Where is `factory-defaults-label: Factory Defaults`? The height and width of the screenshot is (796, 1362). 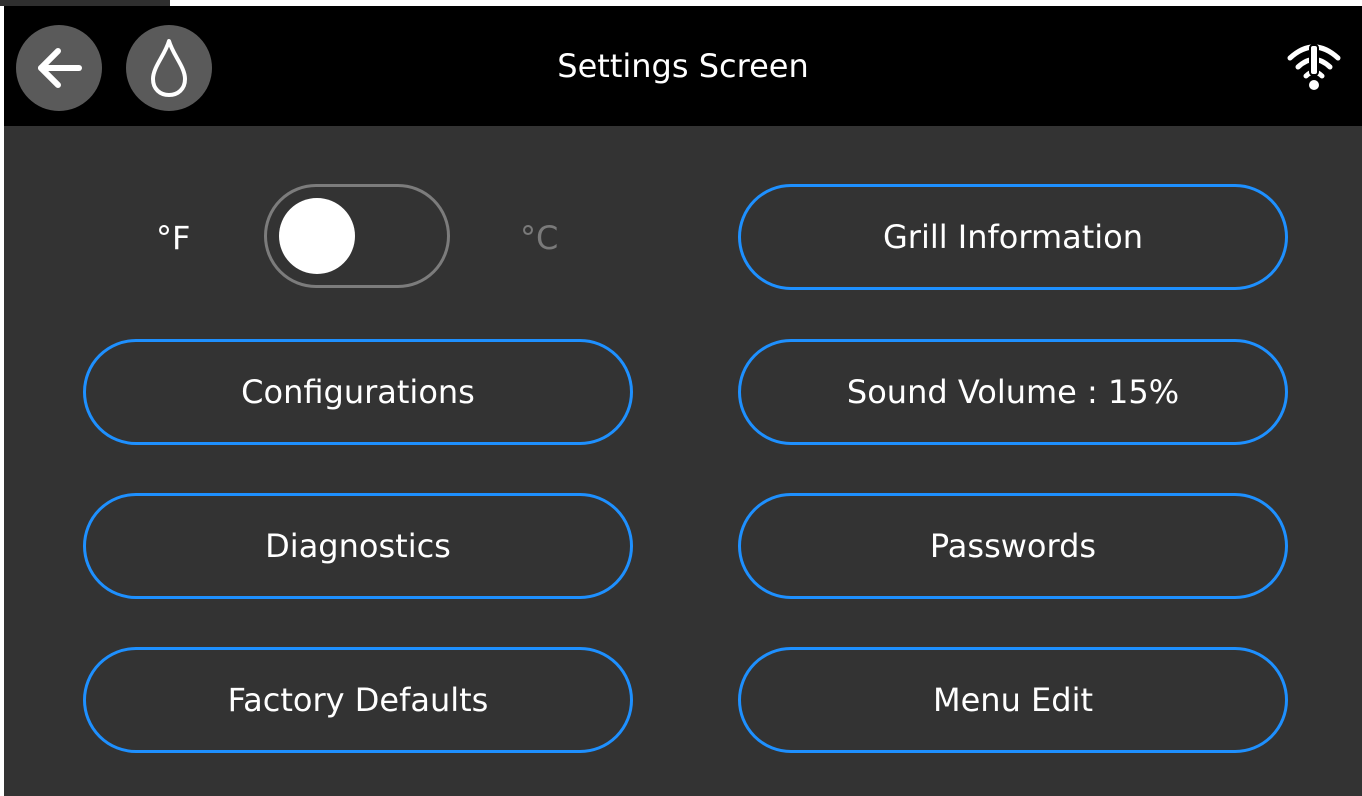 factory-defaults-label: Factory Defaults is located at coordinates (358, 700).